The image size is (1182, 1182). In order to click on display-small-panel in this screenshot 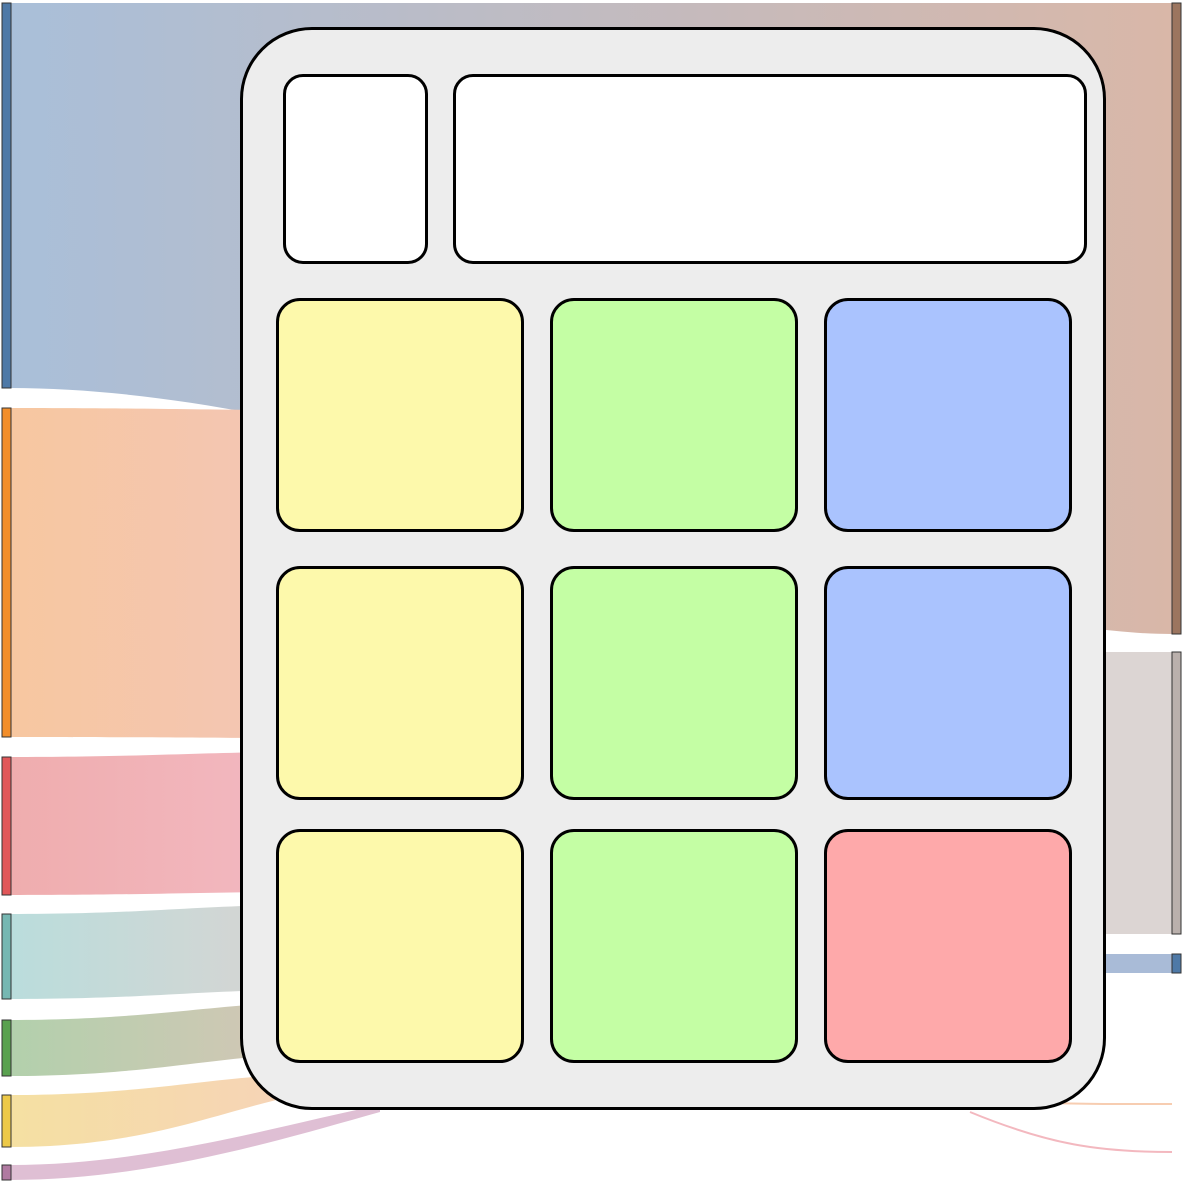, I will do `click(355, 169)`.